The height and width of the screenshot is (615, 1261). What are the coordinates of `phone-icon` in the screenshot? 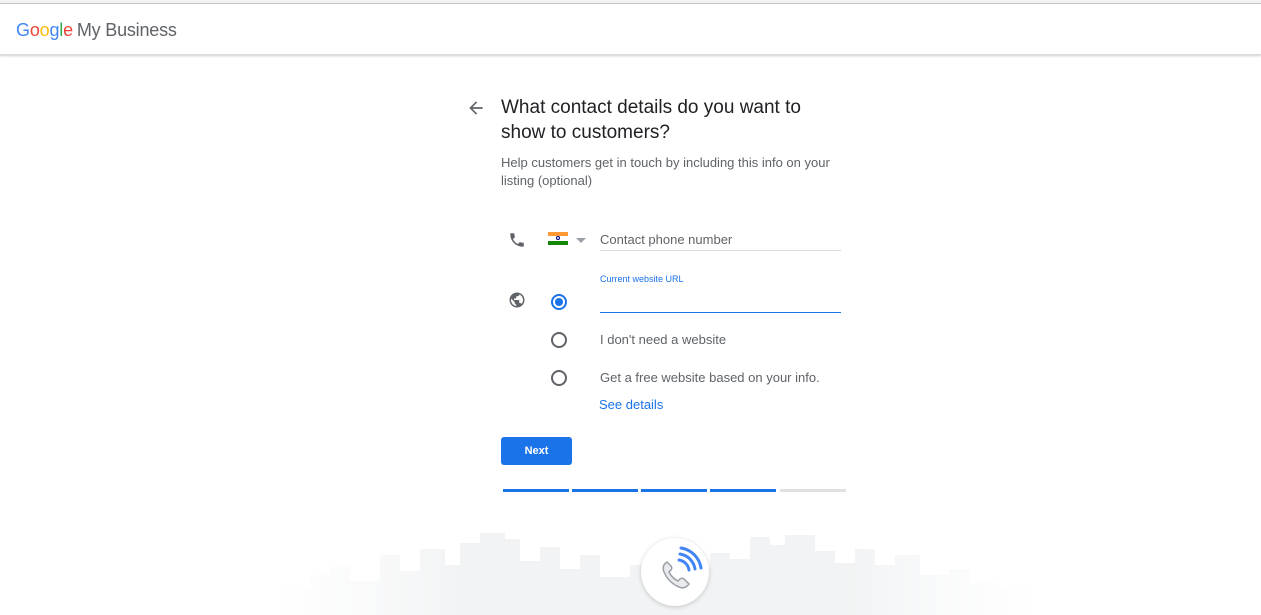 It's located at (517, 240).